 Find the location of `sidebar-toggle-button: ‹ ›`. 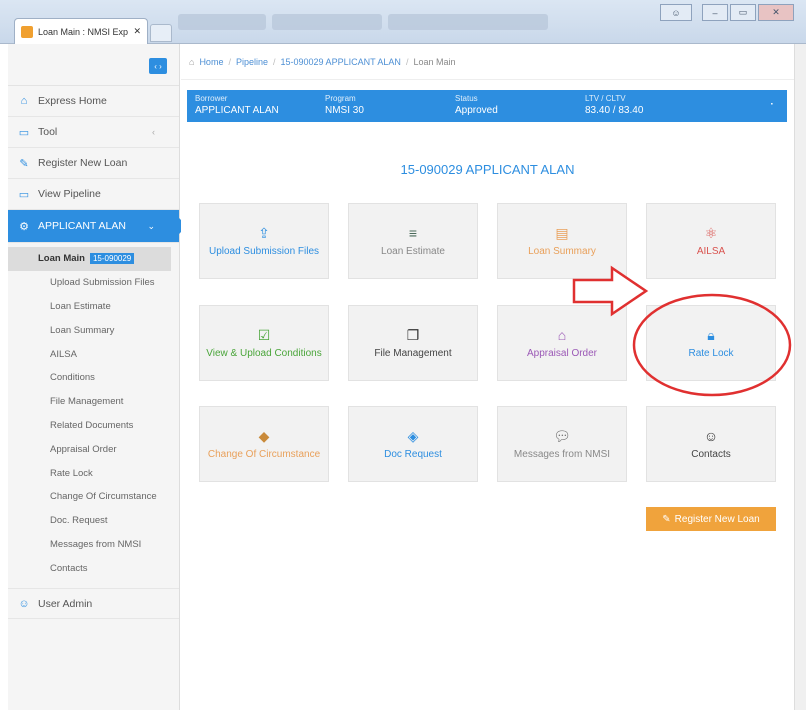

sidebar-toggle-button: ‹ › is located at coordinates (158, 66).